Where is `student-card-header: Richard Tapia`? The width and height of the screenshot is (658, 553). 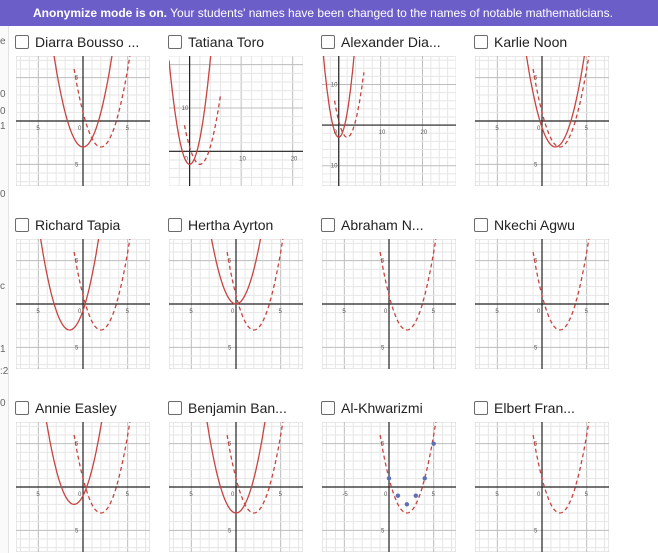
student-card-header: Richard Tapia is located at coordinates (67, 225).